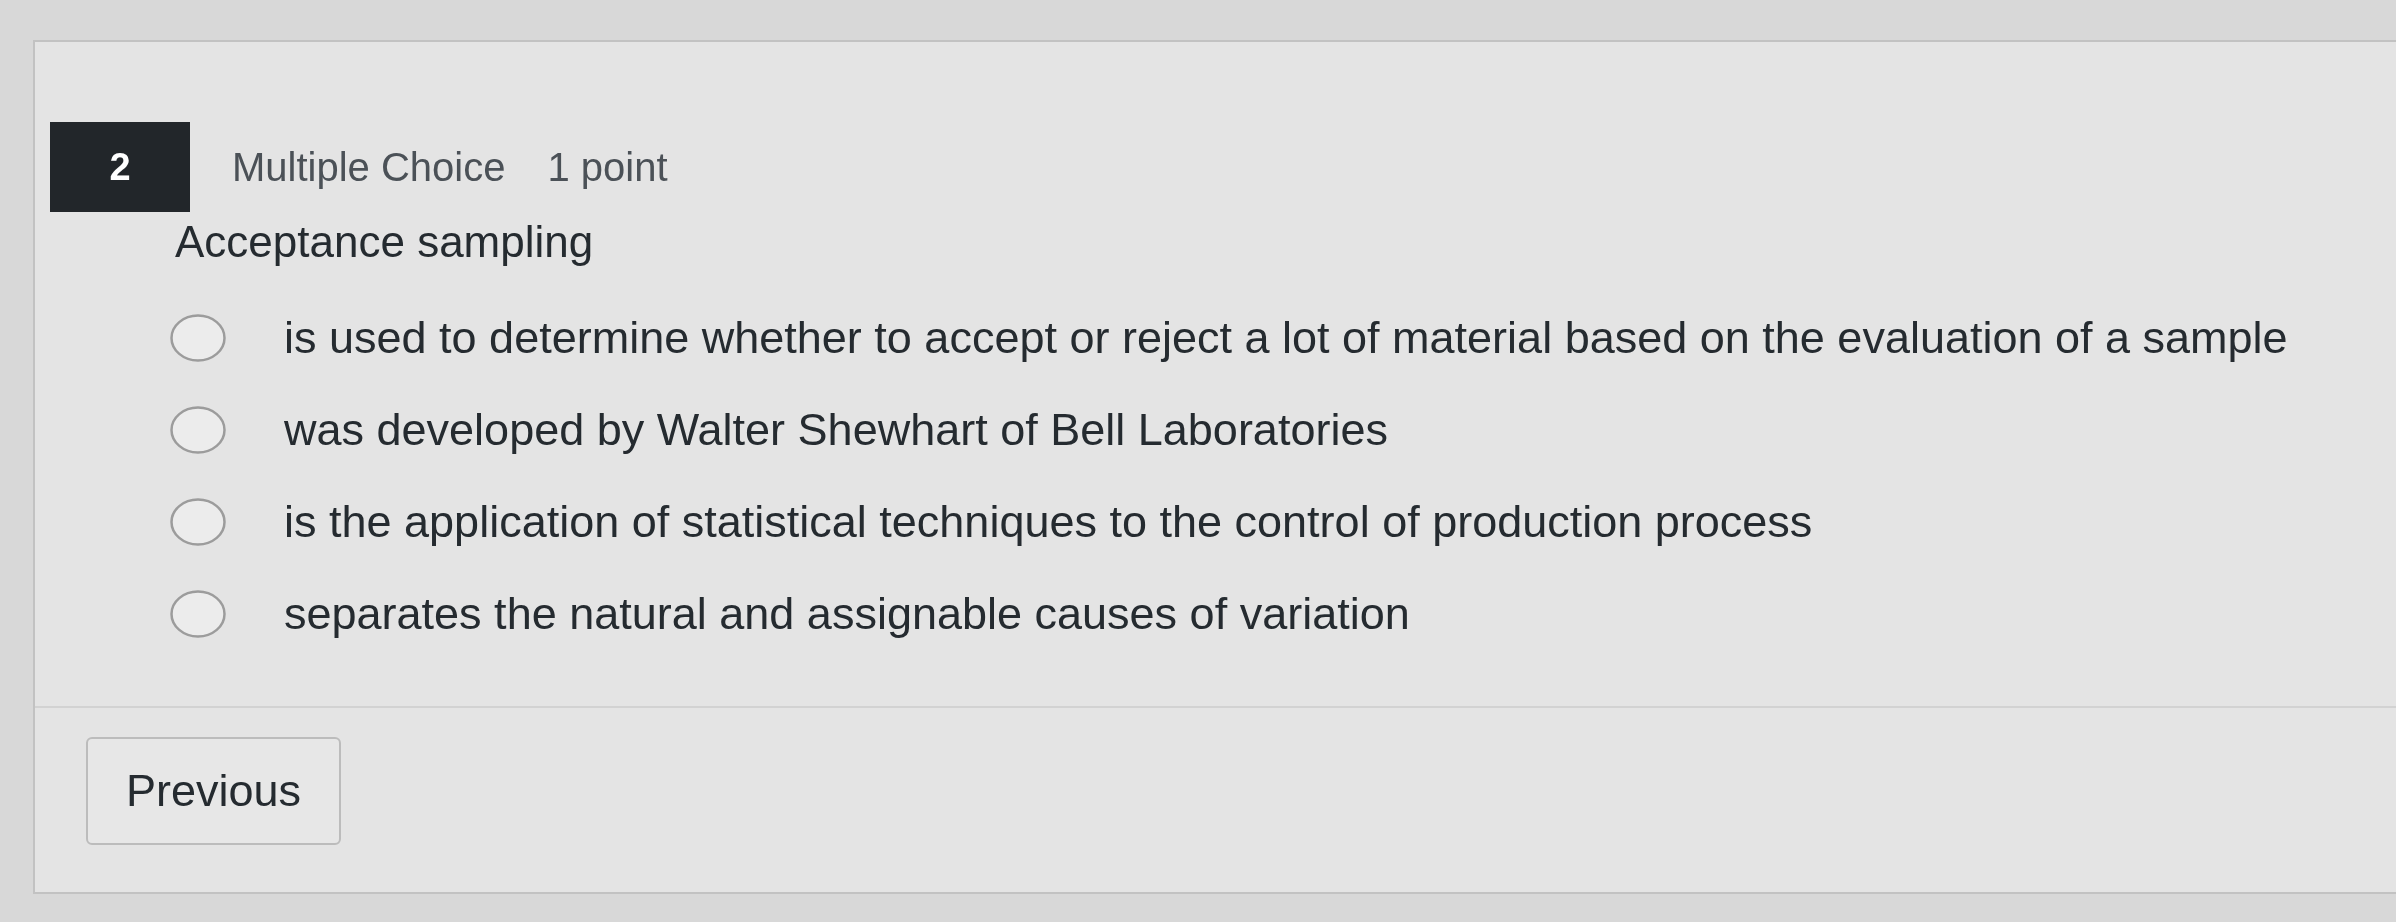  Describe the element at coordinates (369, 167) in the screenshot. I see `question-type: Multiple Choice` at that location.